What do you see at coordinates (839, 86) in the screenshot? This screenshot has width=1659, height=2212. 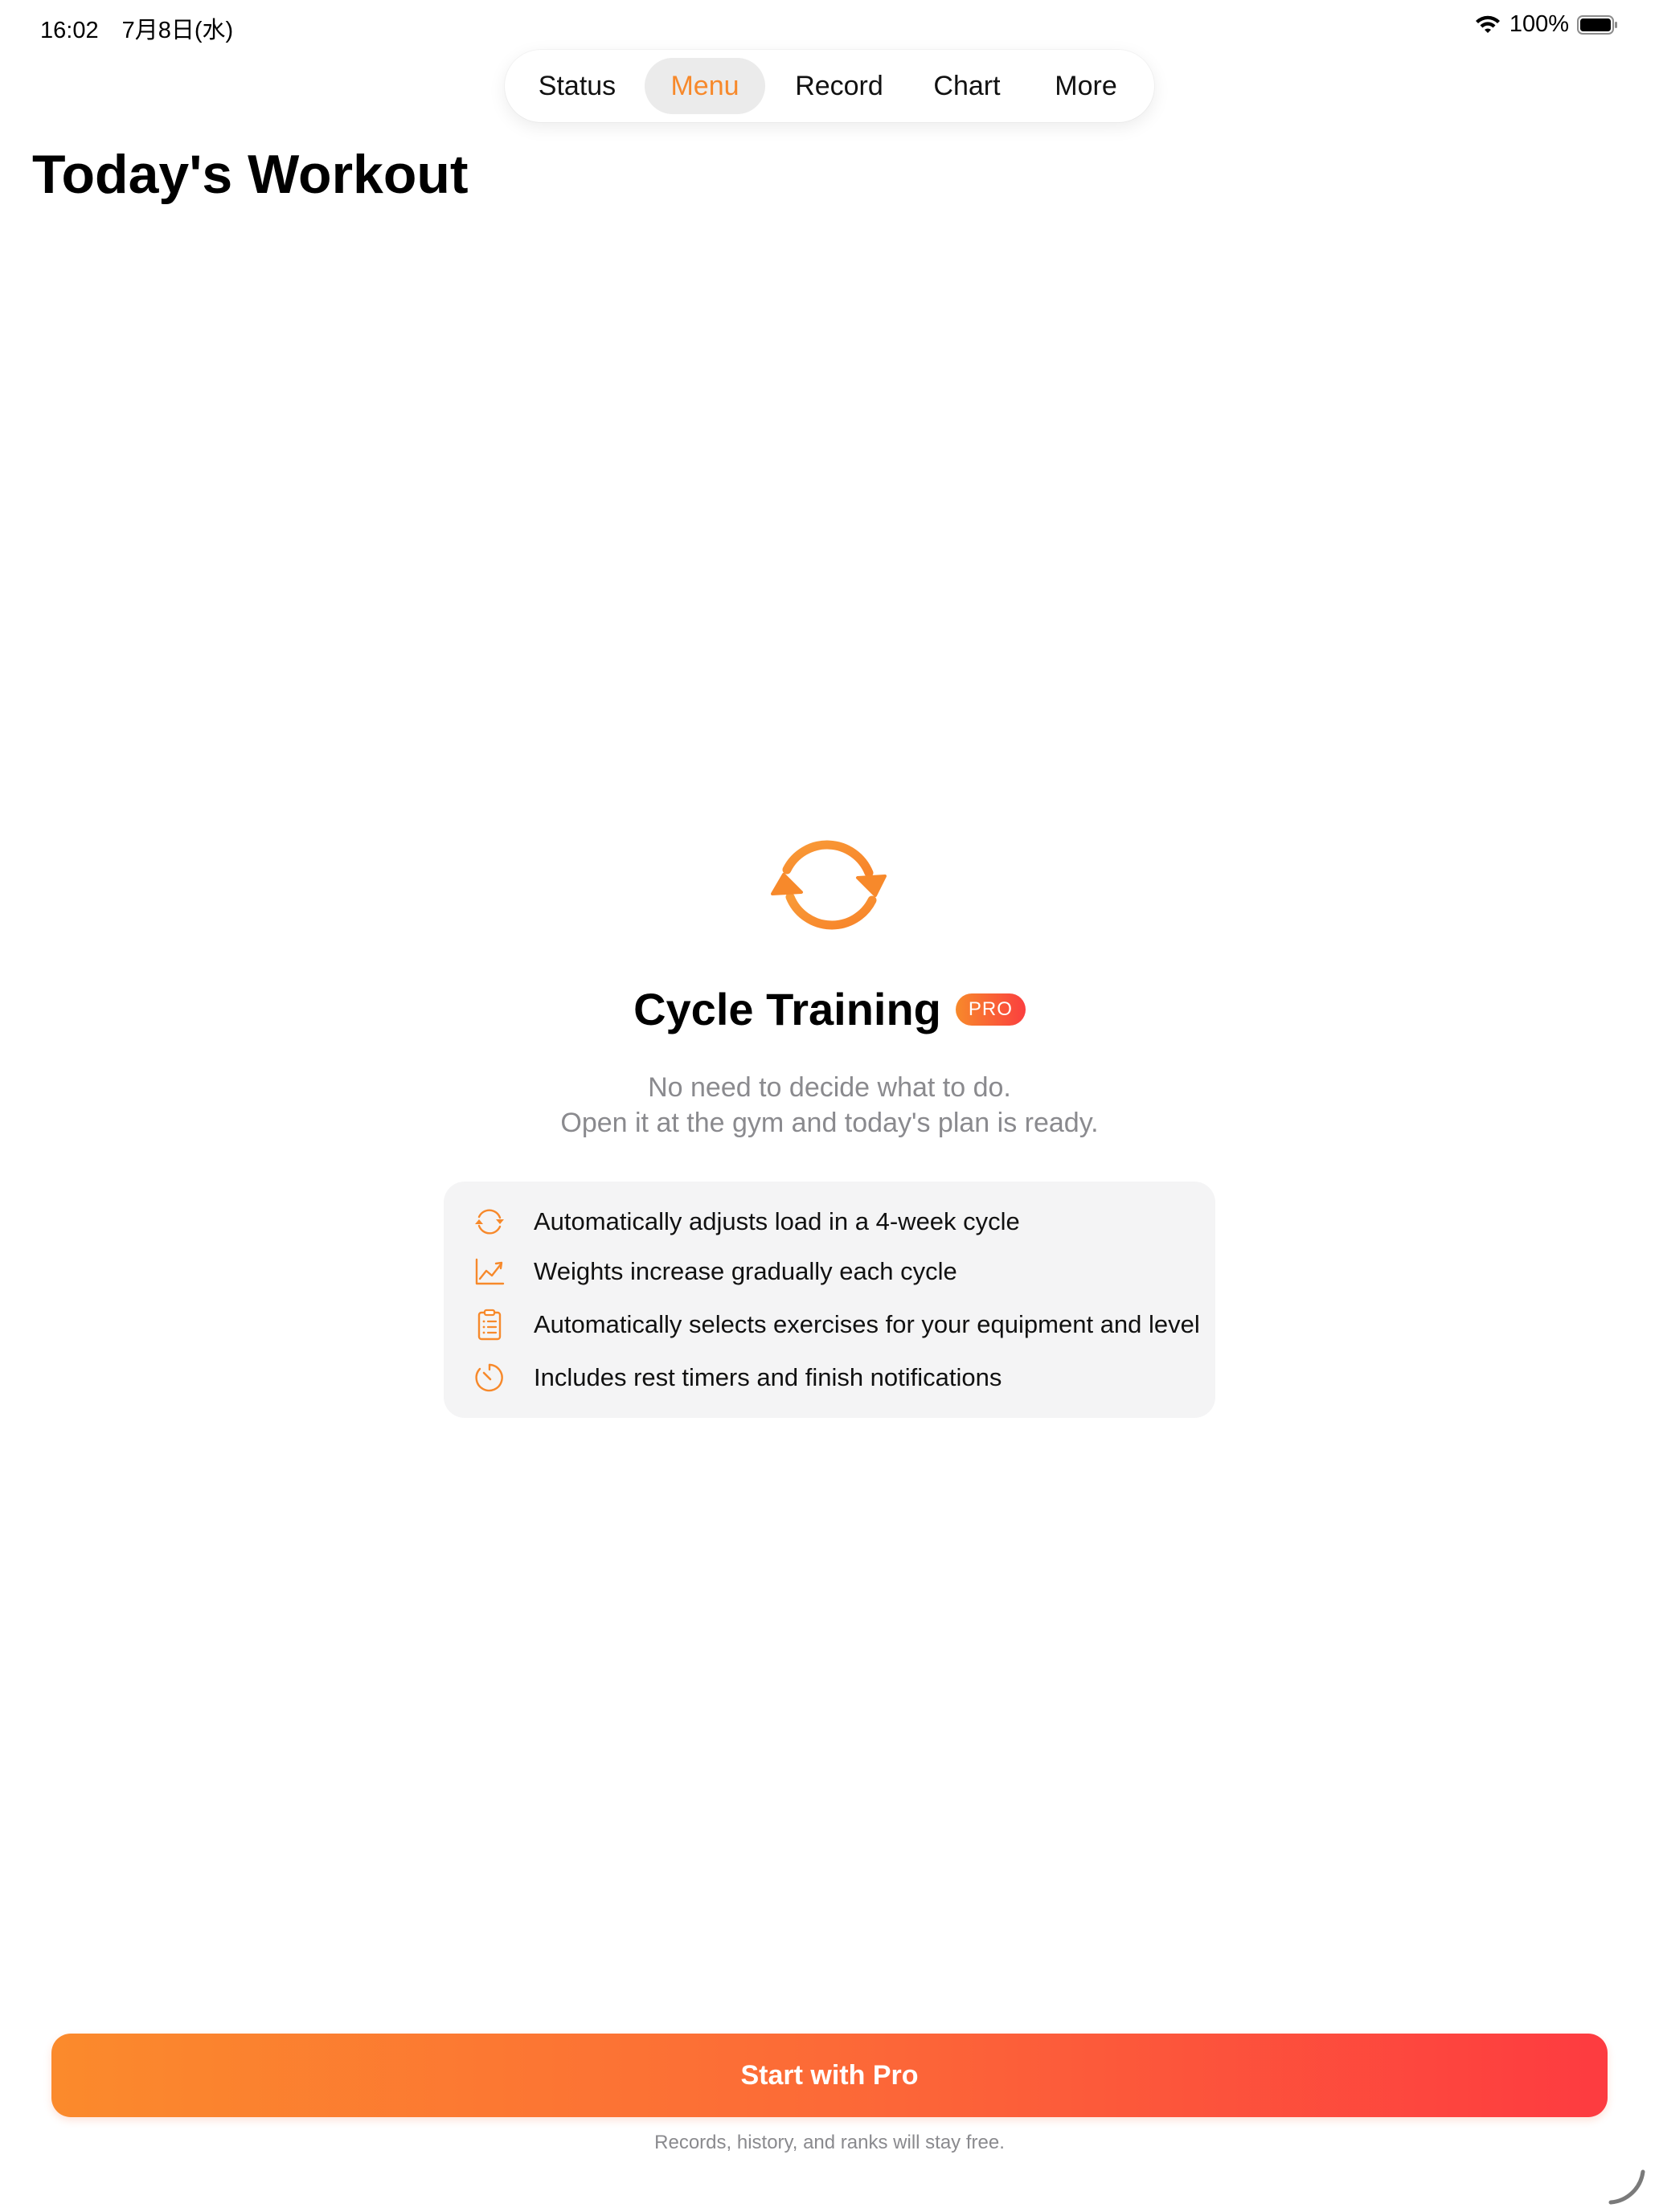 I see `tab-record: Record` at bounding box center [839, 86].